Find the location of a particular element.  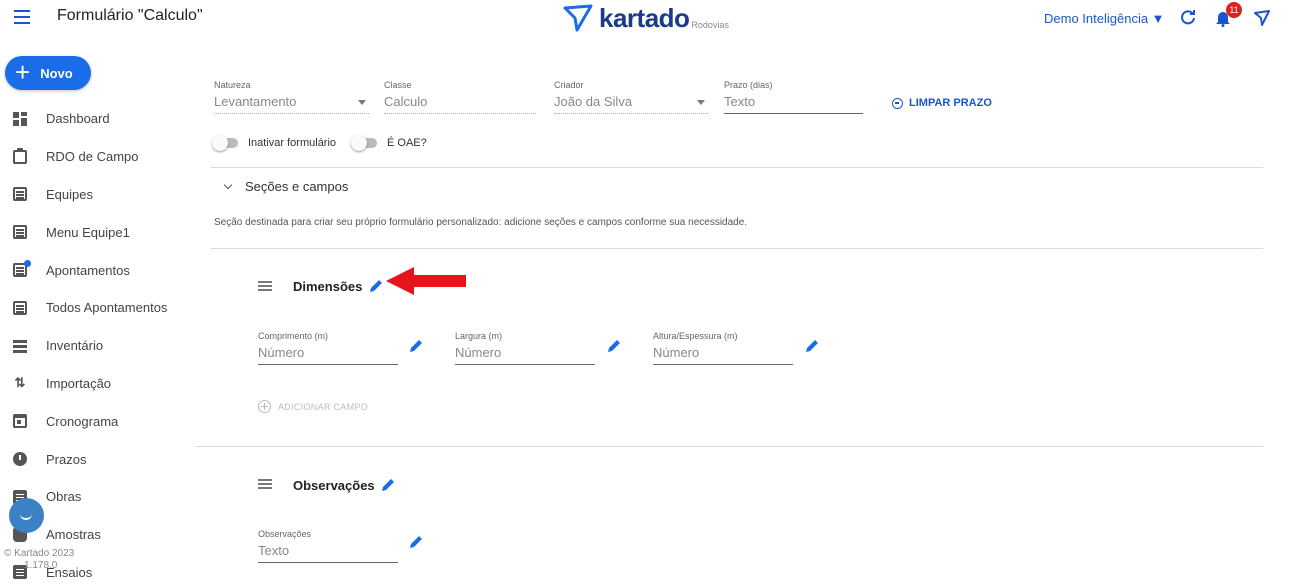

section-title: Observações is located at coordinates (334, 485).